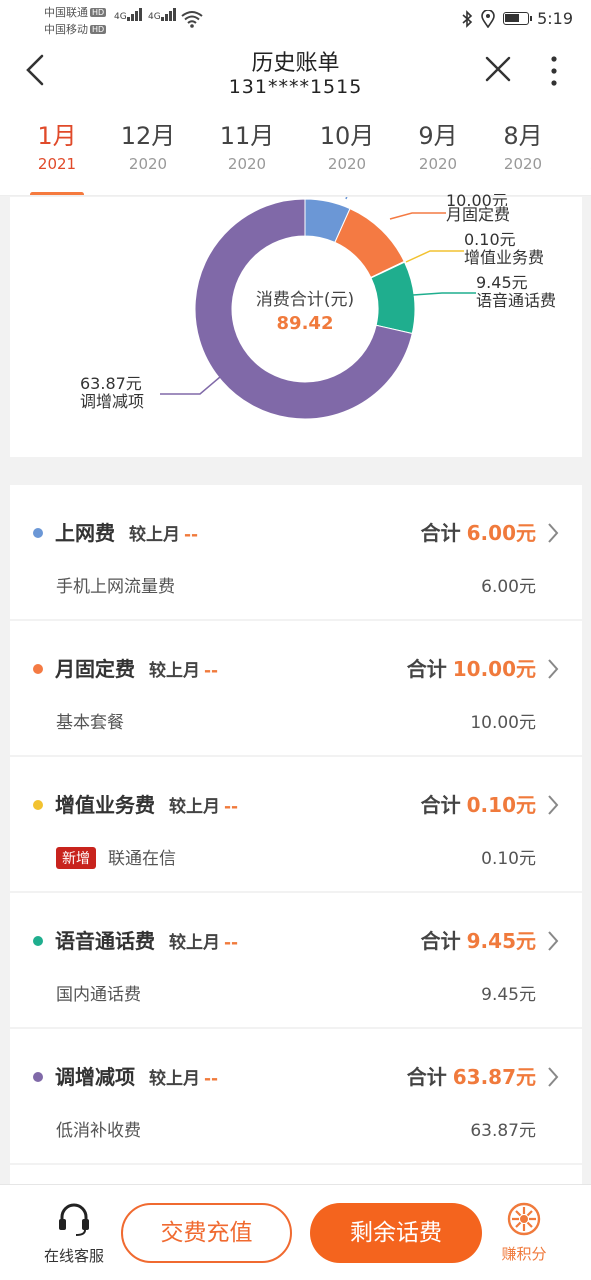 This screenshot has height=1280, width=591. Describe the element at coordinates (471, 669) in the screenshot. I see `category-total: 合计 10.00元` at that location.